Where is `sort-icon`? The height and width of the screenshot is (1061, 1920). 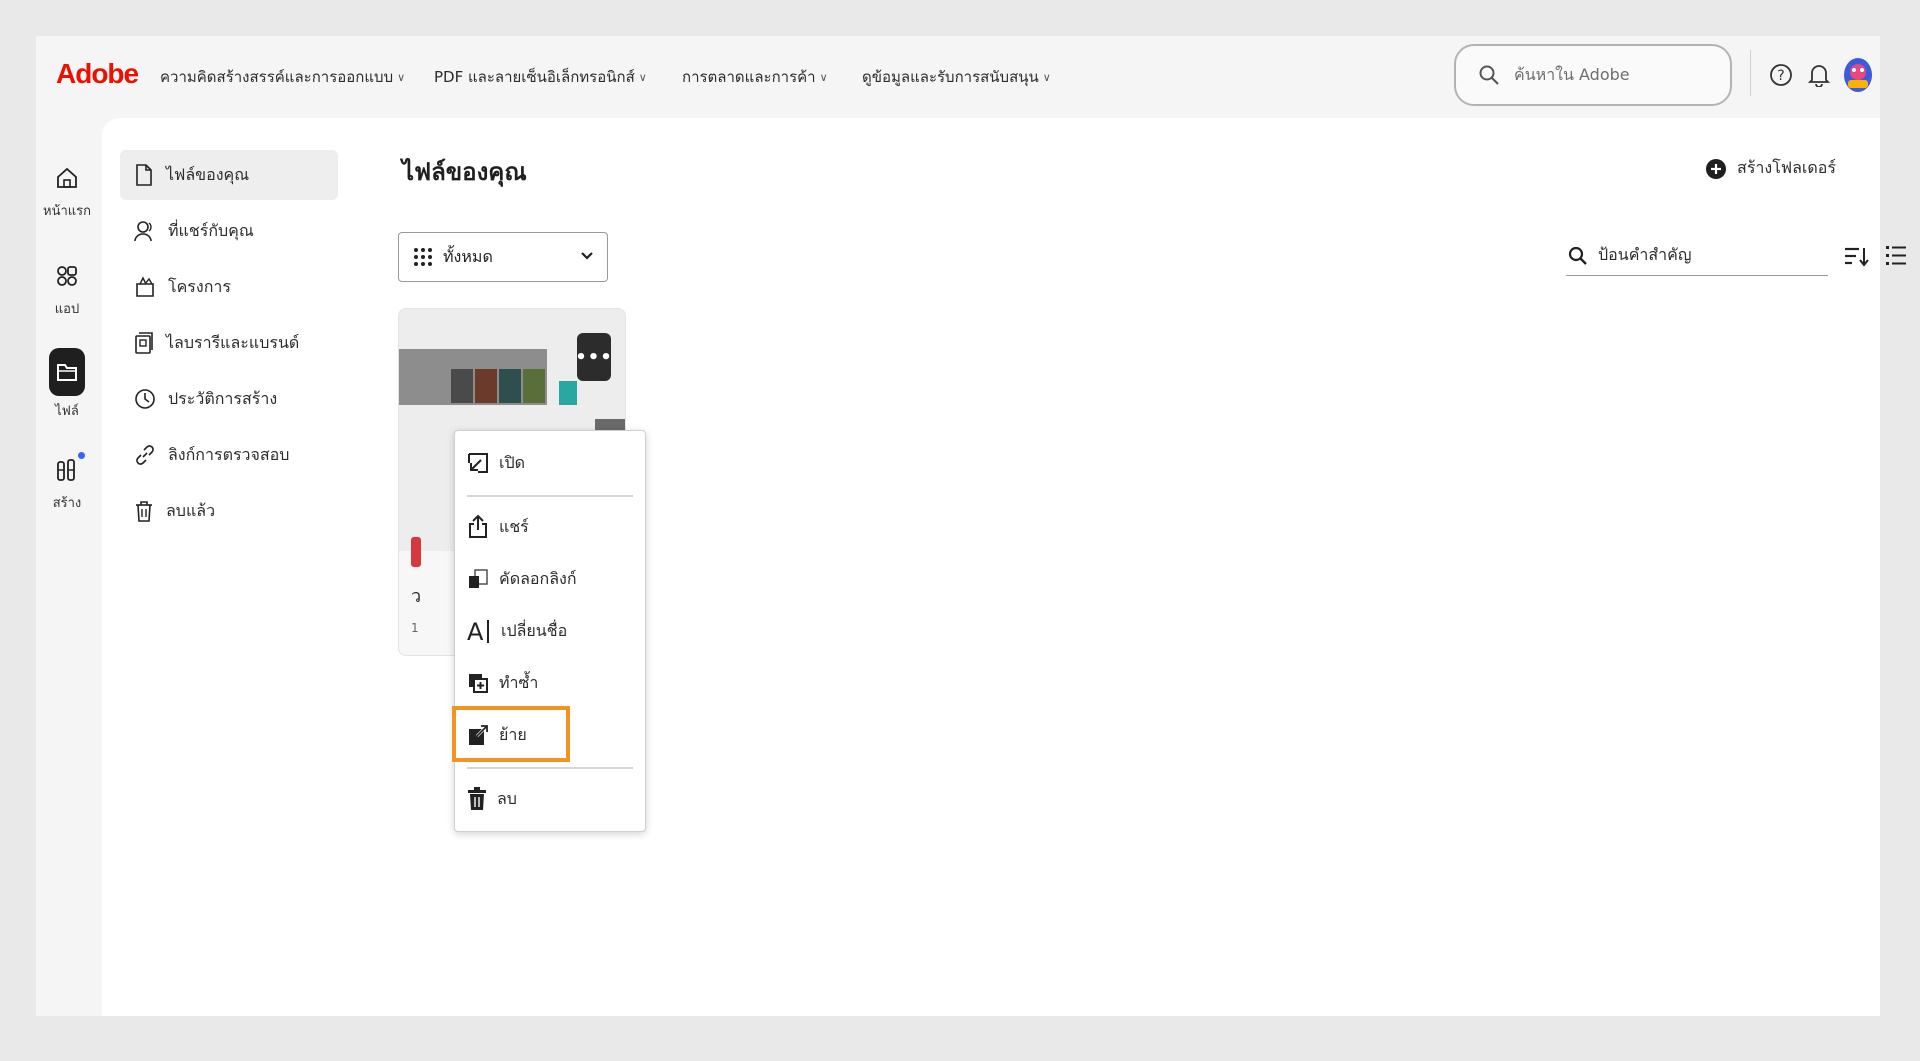 sort-icon is located at coordinates (1856, 256).